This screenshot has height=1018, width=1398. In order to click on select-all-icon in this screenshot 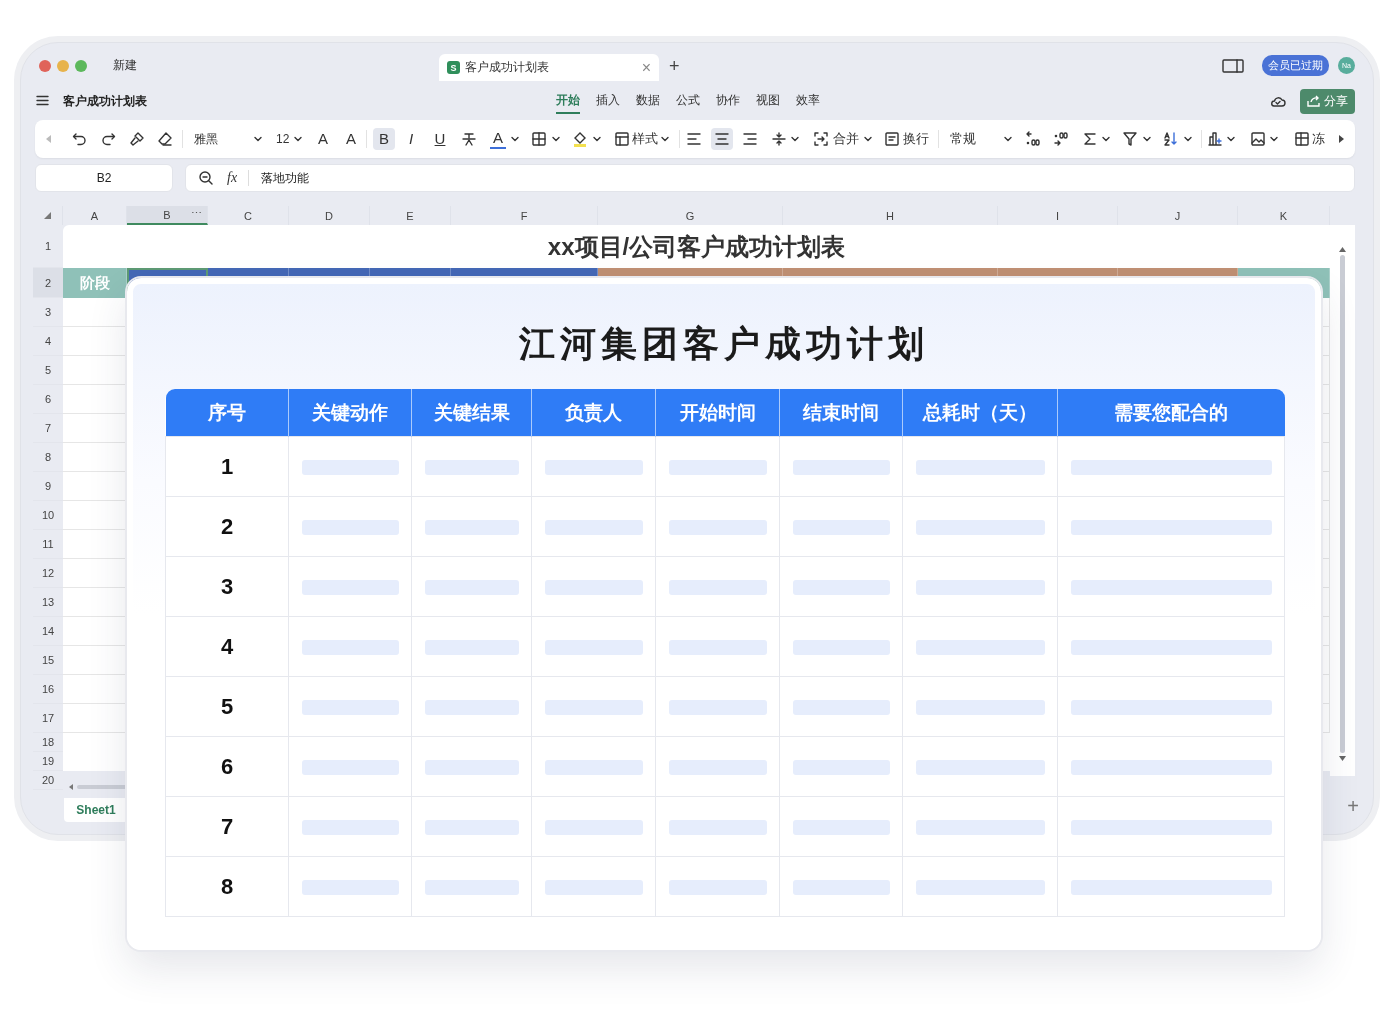, I will do `click(47, 215)`.